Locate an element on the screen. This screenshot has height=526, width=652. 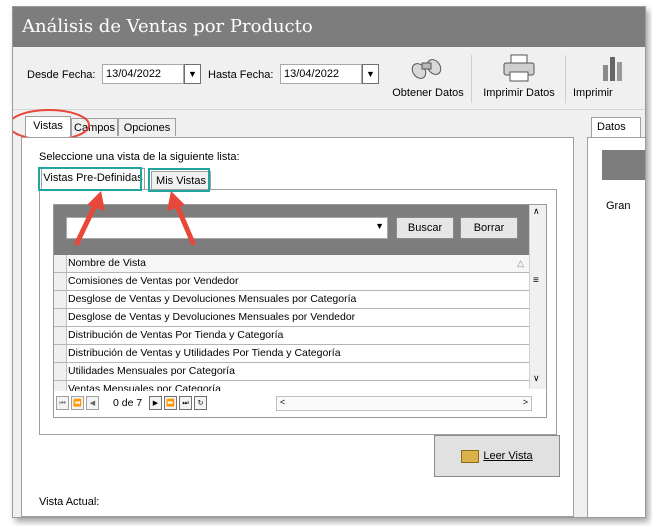
buscar-button: Buscar is located at coordinates (425, 228).